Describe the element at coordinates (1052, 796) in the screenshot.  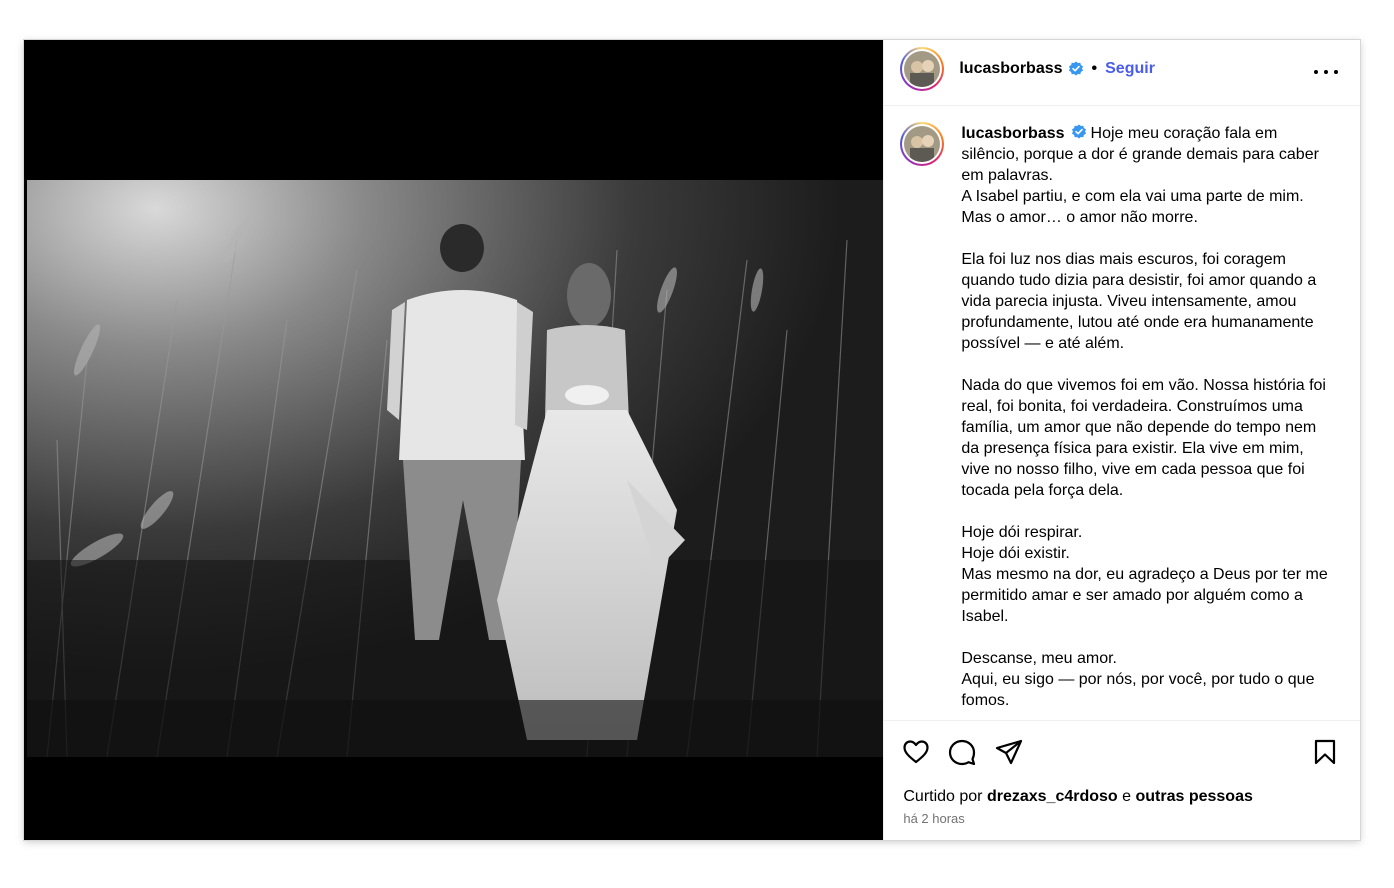
I see `liked-by-user: drezaxs_c4rdoso` at that location.